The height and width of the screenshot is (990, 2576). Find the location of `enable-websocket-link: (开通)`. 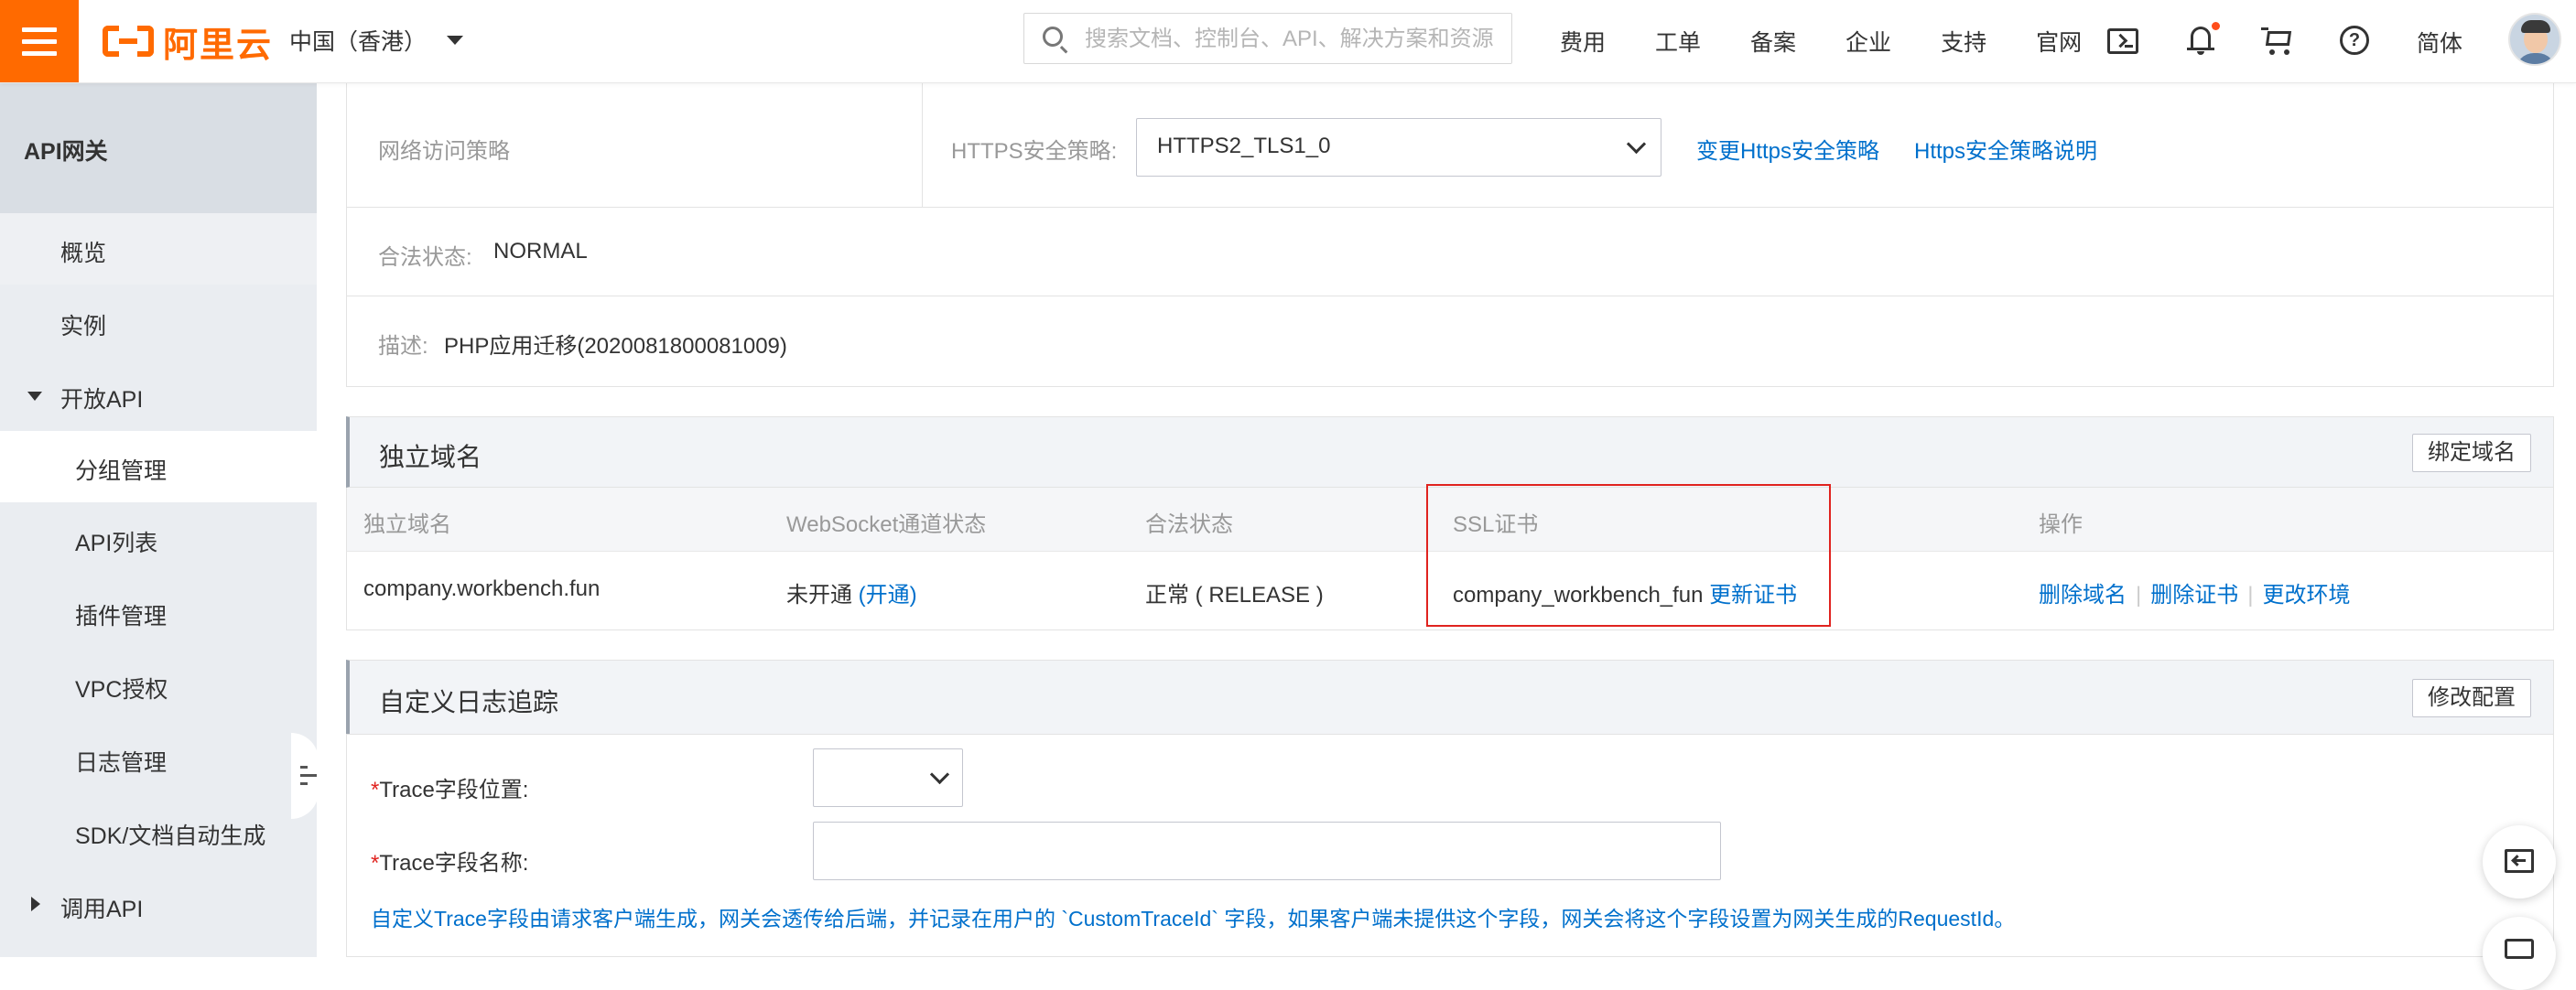

enable-websocket-link: (开通) is located at coordinates (888, 595).